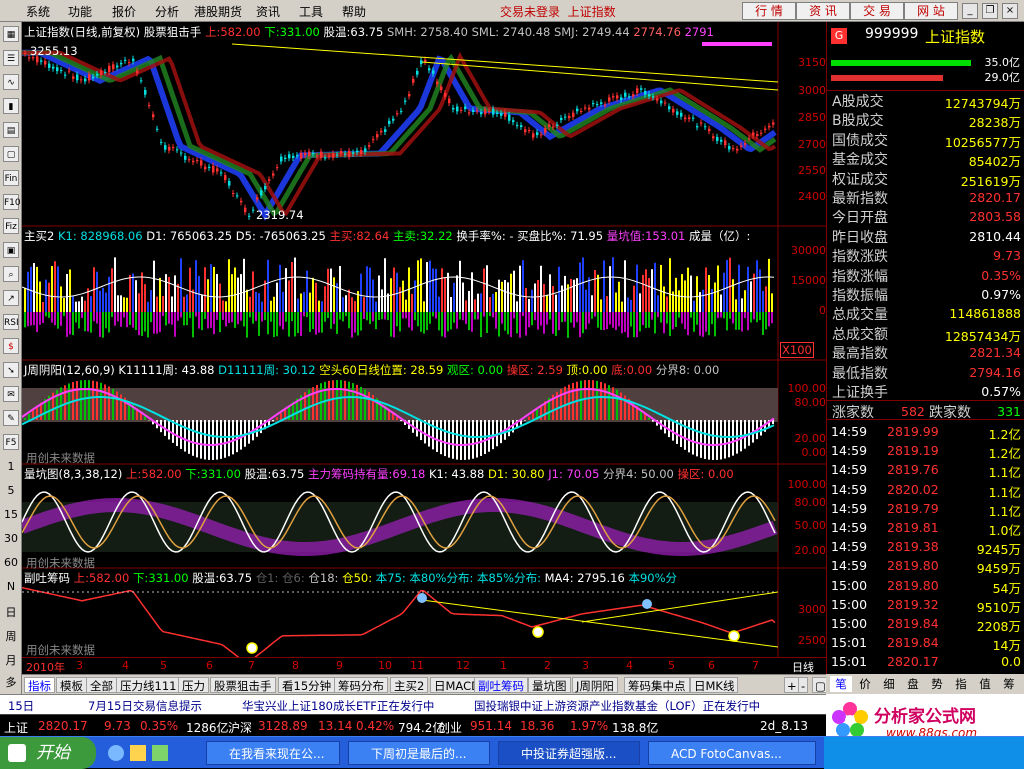 This screenshot has width=1024, height=769. I want to click on table-icon: ▤, so click(11, 130).